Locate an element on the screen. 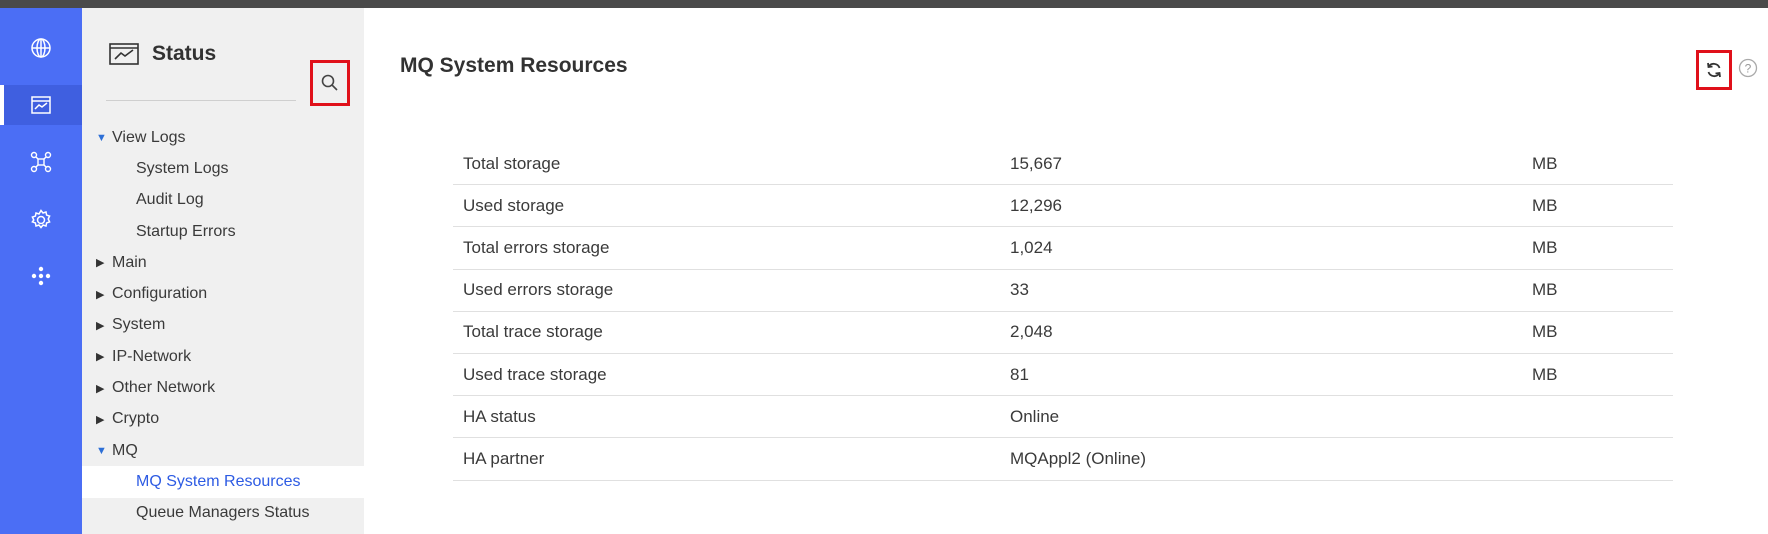 The width and height of the screenshot is (1768, 534). sidebar-header: Status is located at coordinates (162, 54).